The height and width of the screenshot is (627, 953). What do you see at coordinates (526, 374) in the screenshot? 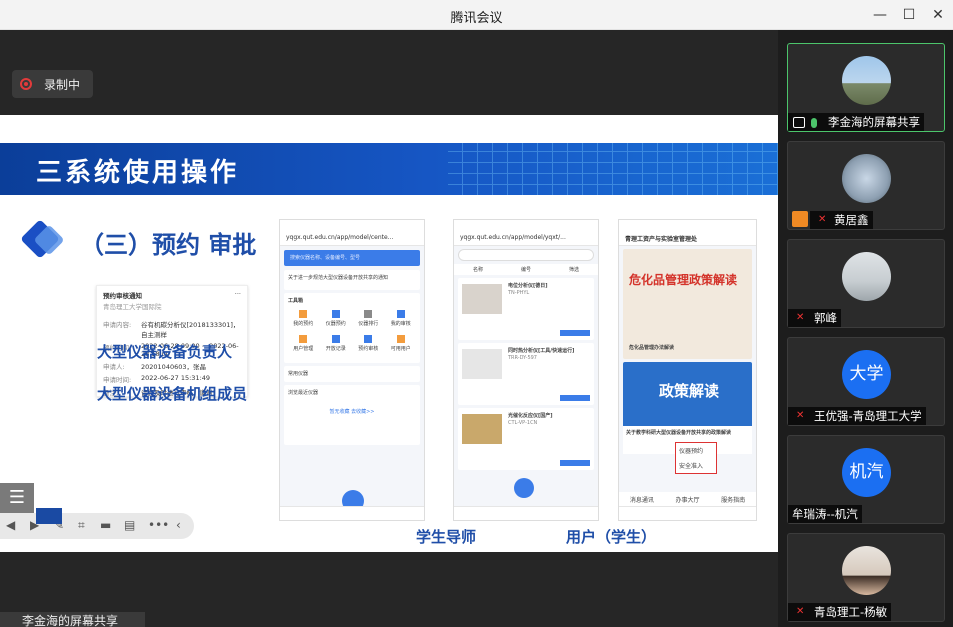
I see `instrument-item: 同时热分析仪[工具/快速运行] TRR-DY-597` at bounding box center [526, 374].